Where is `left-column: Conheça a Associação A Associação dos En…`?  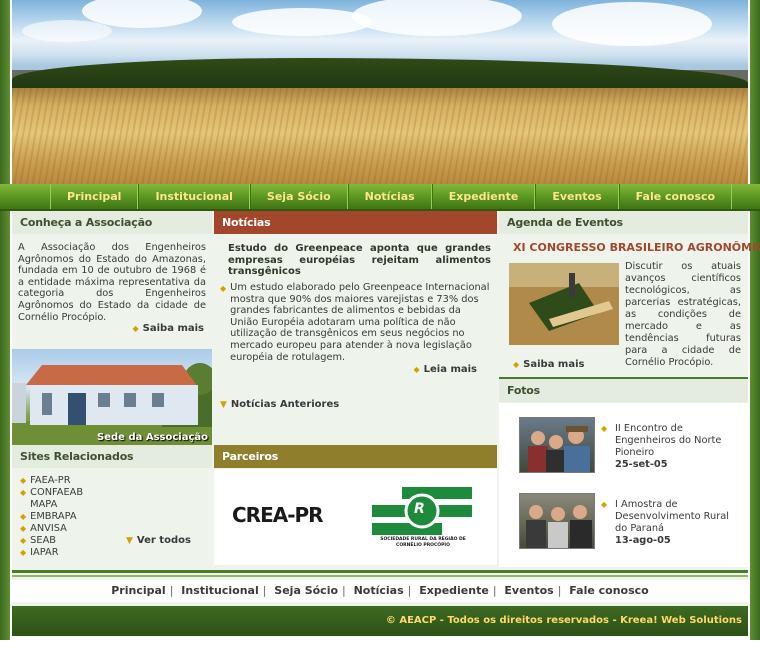 left-column: Conheça a Associação A Associação dos En… is located at coordinates (112, 384).